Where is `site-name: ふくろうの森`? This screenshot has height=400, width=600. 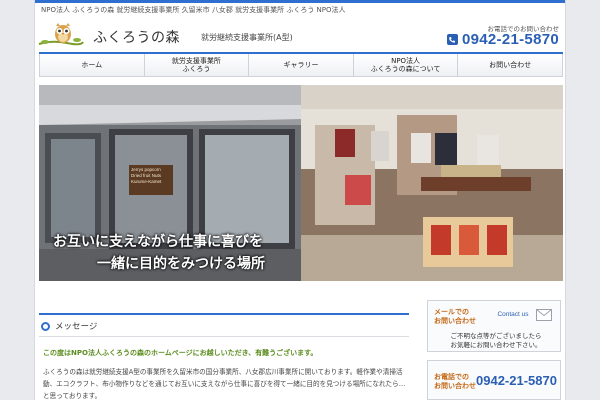 site-name: ふくろうの森 is located at coordinates (136, 37).